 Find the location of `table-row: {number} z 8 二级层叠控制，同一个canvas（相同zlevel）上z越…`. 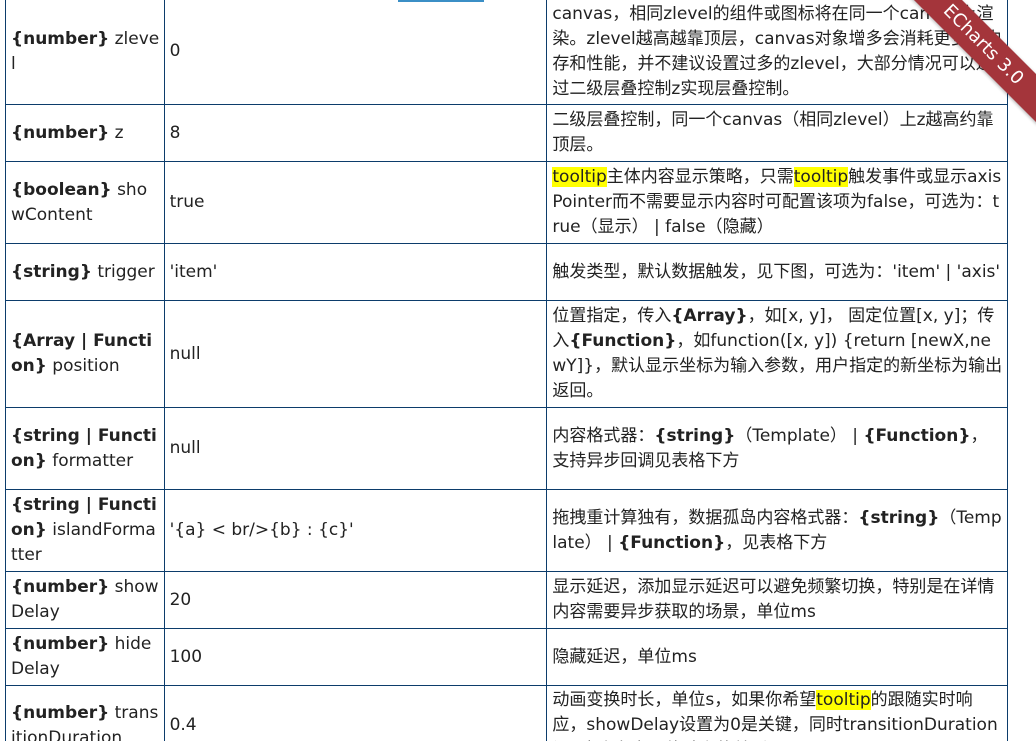

table-row: {number} z 8 二级层叠控制，同一个canvas（相同zlevel）上z越… is located at coordinates (506, 133).